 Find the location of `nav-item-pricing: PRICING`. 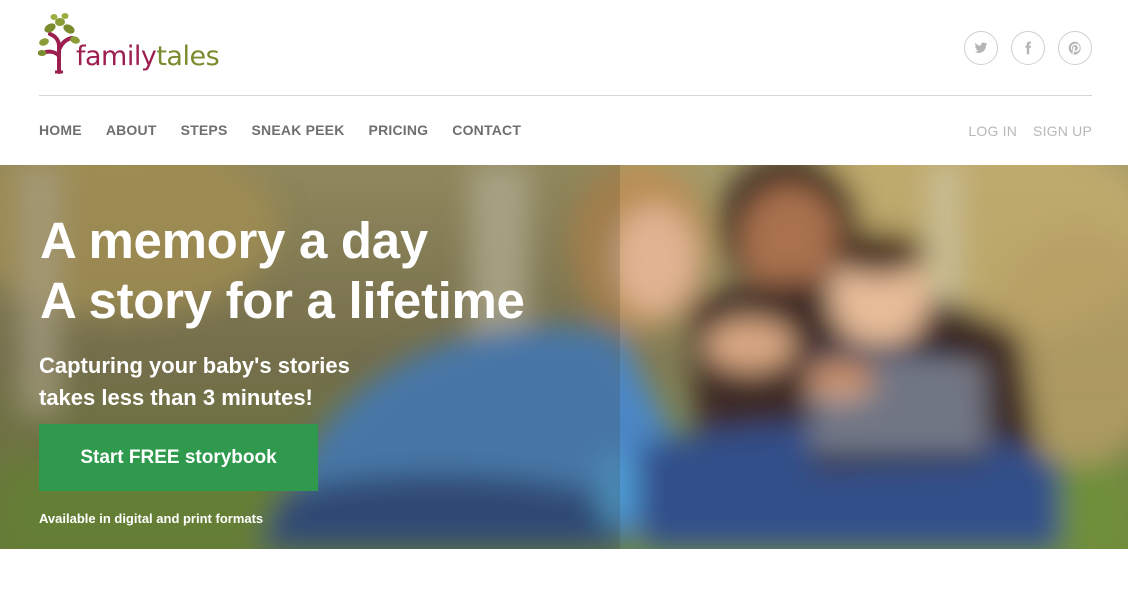

nav-item-pricing: PRICING is located at coordinates (399, 130).